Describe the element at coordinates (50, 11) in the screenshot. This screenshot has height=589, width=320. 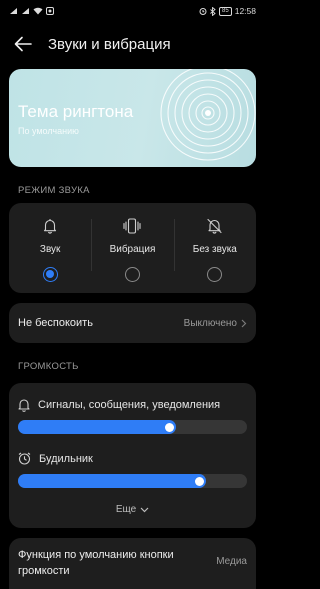
I see `notification-icon` at that location.